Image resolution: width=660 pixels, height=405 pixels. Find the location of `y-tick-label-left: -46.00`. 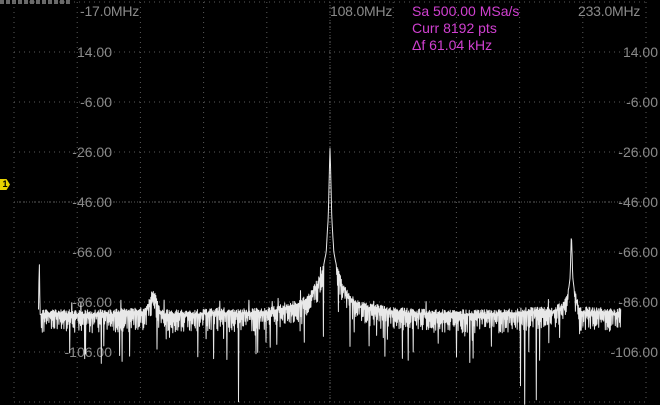

y-tick-label-left: -46.00 is located at coordinates (92, 202).